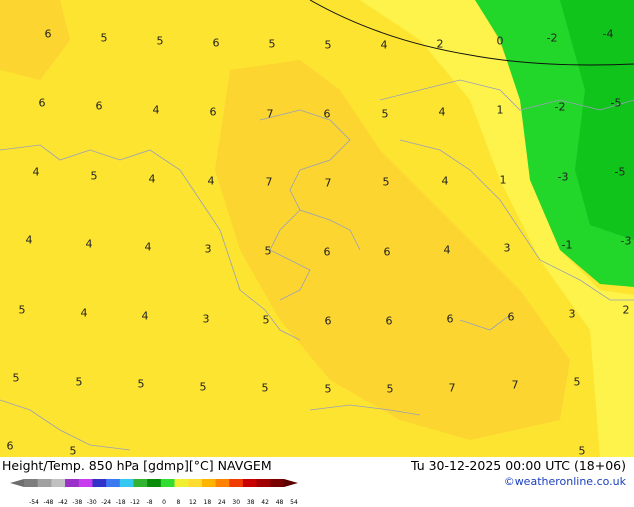 The height and width of the screenshot is (507, 634). What do you see at coordinates (34, 502) in the screenshot?
I see `color-legend-tick: -54` at bounding box center [34, 502].